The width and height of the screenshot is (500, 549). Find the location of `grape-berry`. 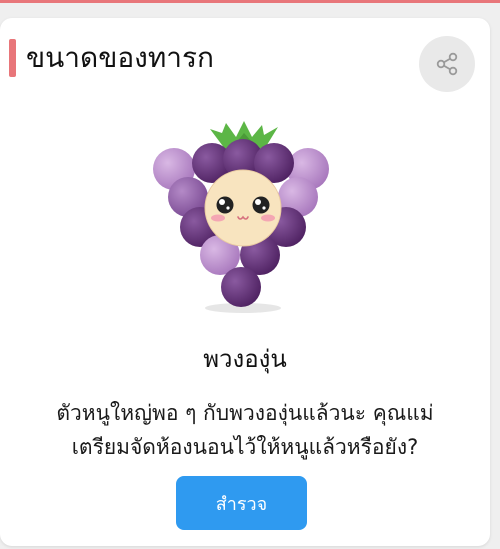

grape-berry is located at coordinates (241, 287).